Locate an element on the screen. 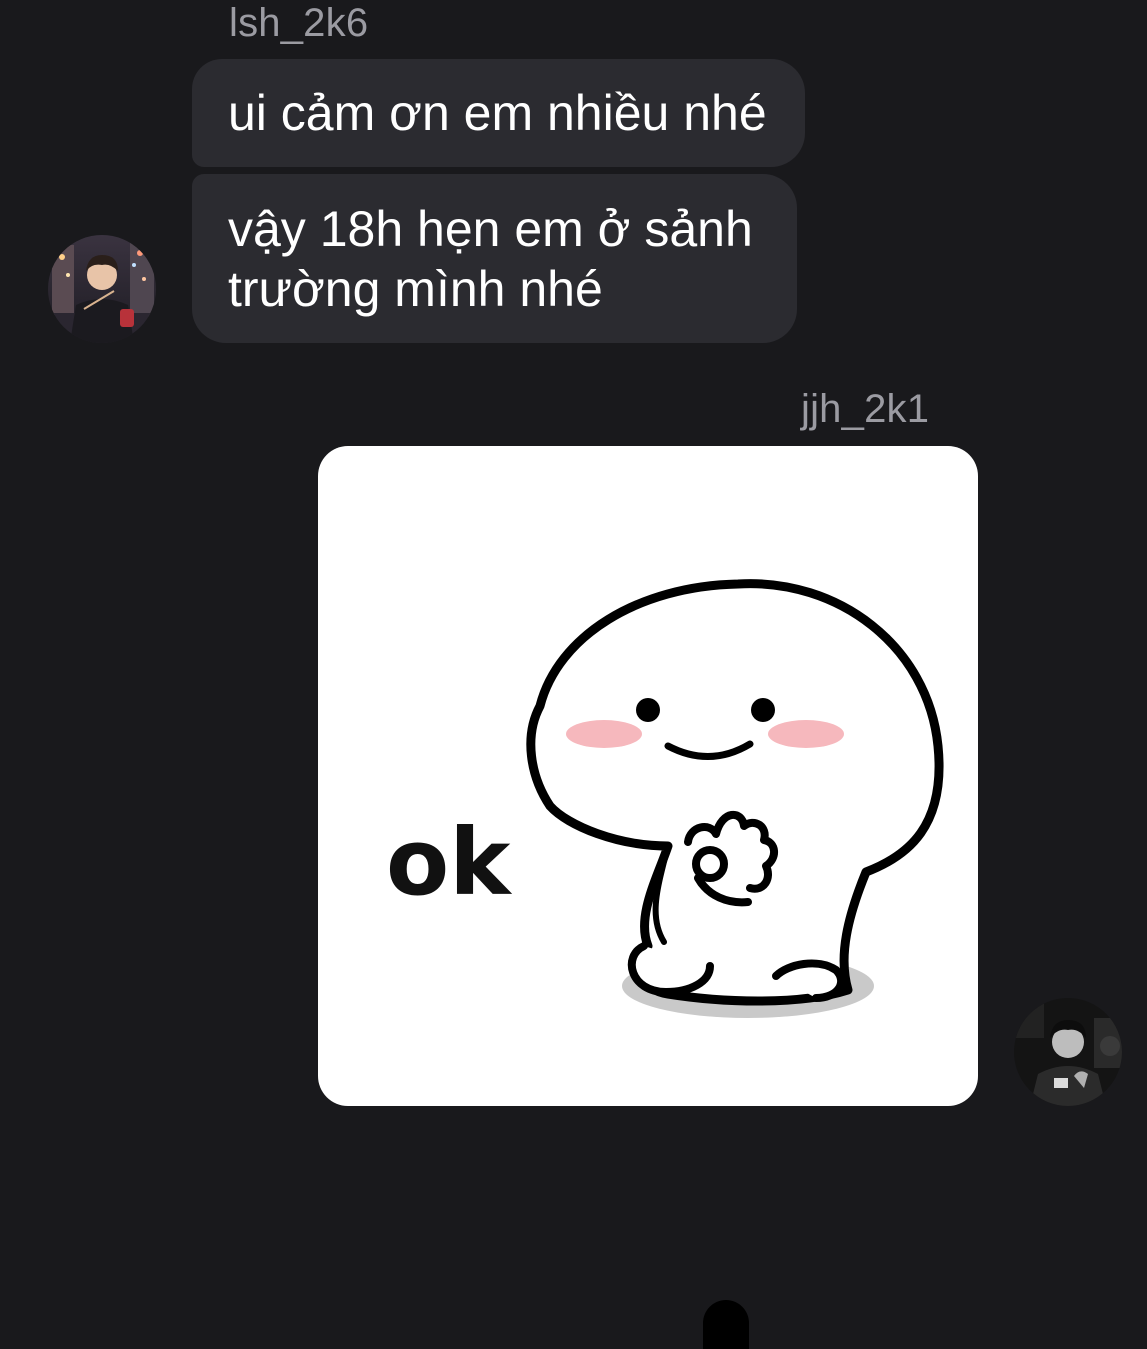  partial-bottom-element is located at coordinates (726, 1324).